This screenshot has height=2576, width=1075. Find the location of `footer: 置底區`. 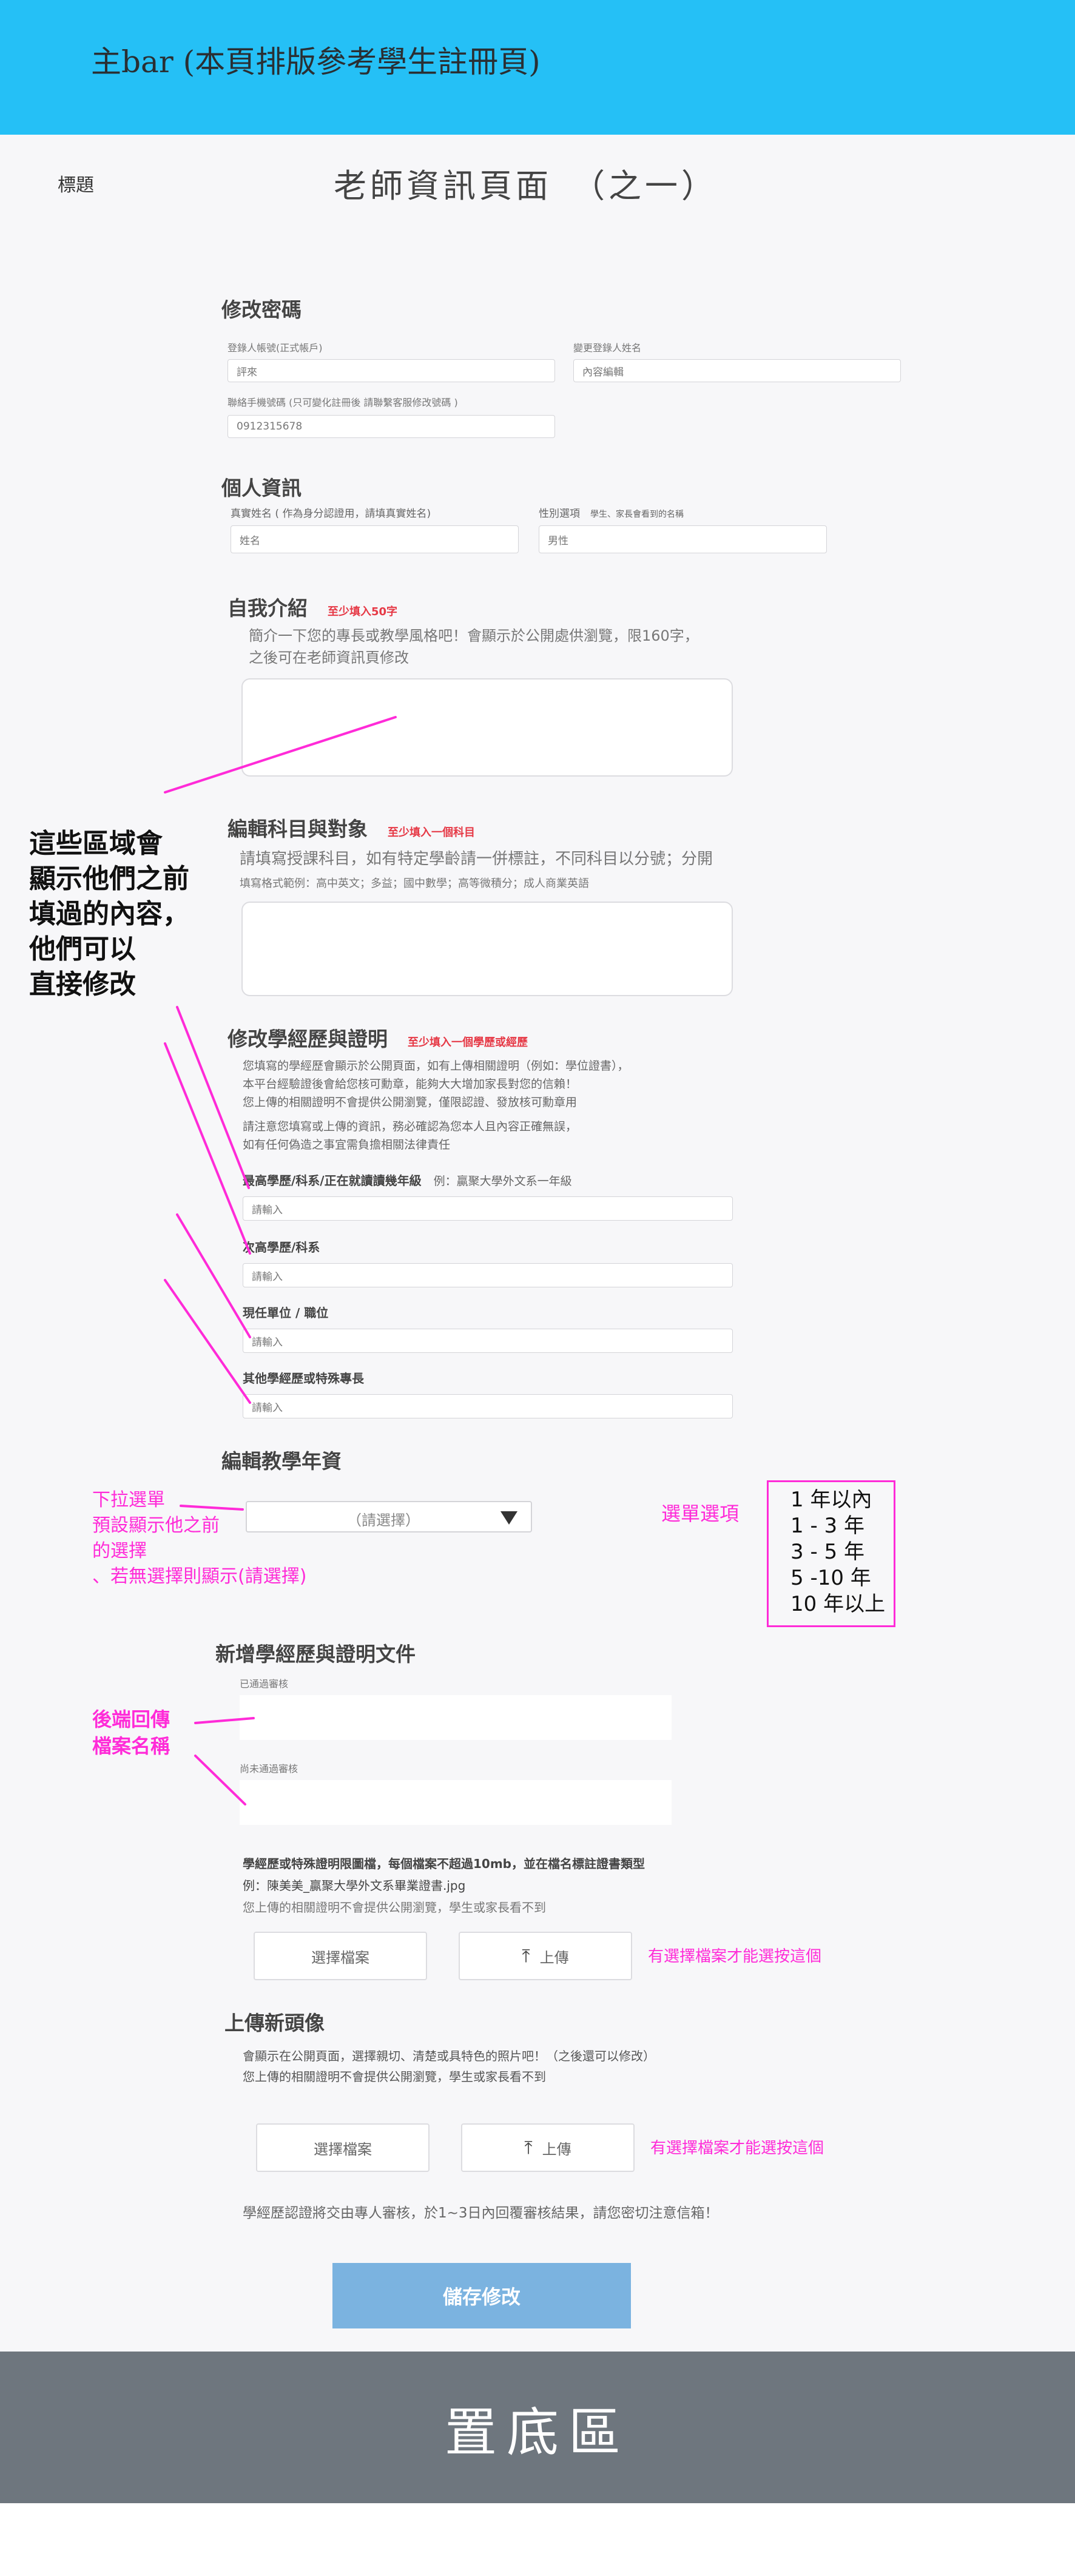

footer: 置底區 is located at coordinates (537, 2427).